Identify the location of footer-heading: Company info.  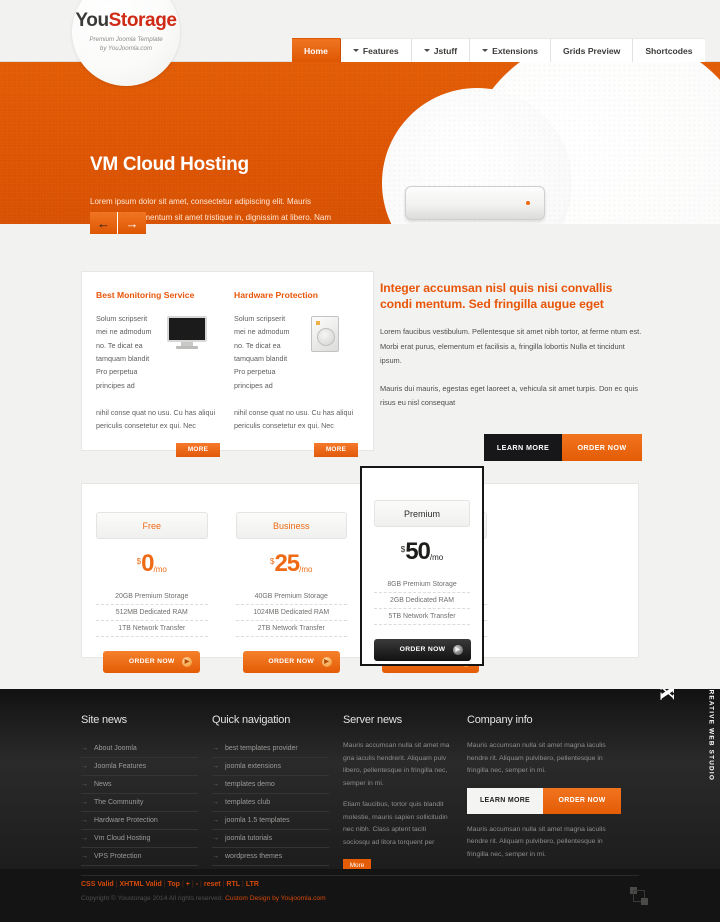
(500, 720).